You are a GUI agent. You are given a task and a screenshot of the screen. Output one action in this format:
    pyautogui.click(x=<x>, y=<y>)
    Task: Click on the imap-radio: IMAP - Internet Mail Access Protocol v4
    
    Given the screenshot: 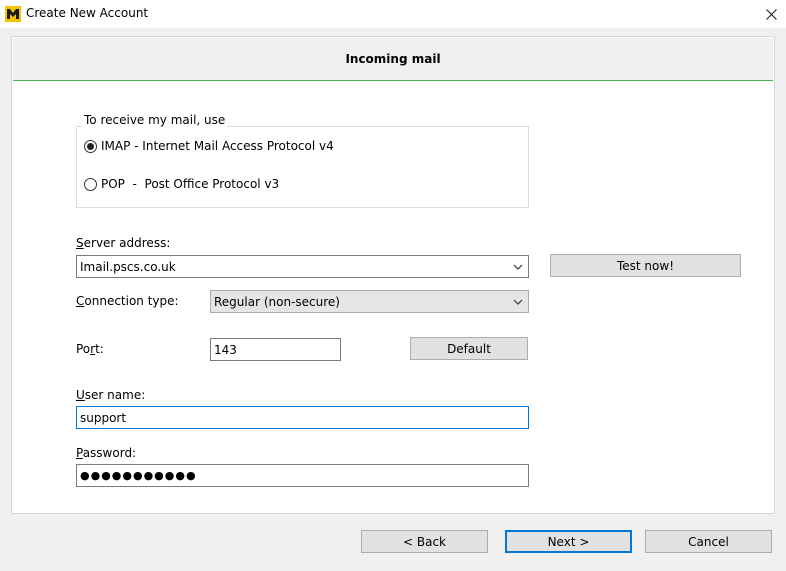 What is the action you would take?
    pyautogui.click(x=209, y=146)
    